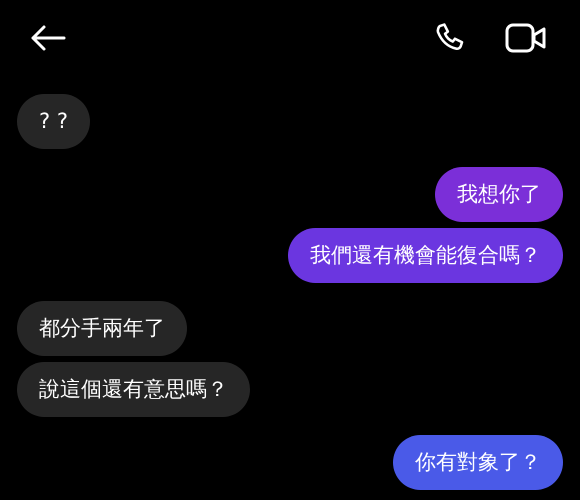 This screenshot has height=500, width=580. Describe the element at coordinates (526, 38) in the screenshot. I see `video-camera-icon` at that location.